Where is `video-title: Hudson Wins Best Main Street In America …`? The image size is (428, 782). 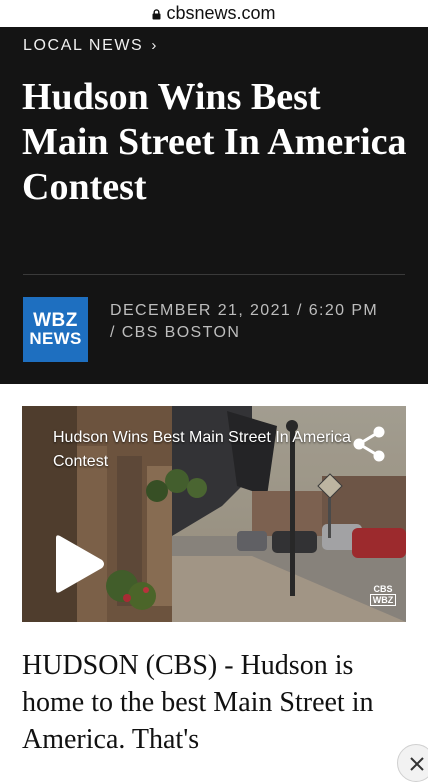
video-title: Hudson Wins Best Main Street In America … is located at coordinates (202, 449).